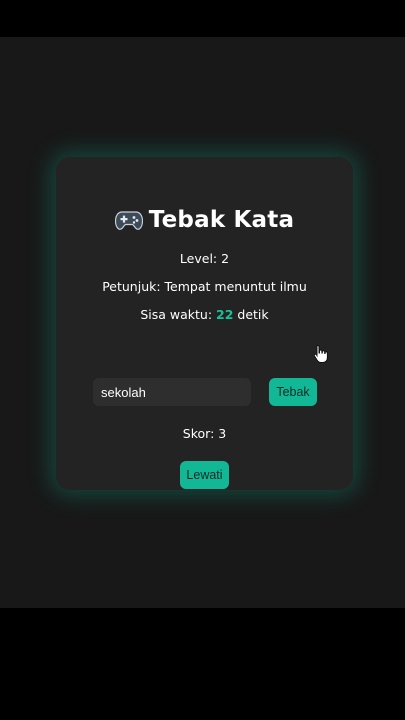  Describe the element at coordinates (204, 258) in the screenshot. I see `level-text: Level: 2` at that location.